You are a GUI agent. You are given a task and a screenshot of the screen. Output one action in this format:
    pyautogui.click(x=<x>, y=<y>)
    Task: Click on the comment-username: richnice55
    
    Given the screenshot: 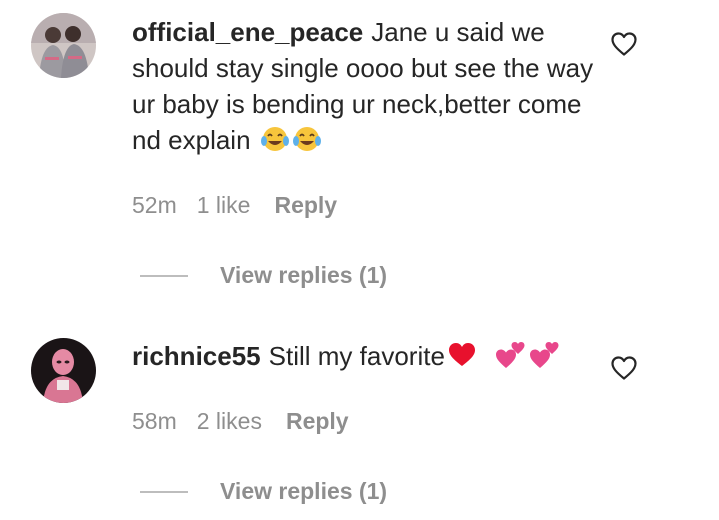 What is the action you would take?
    pyautogui.click(x=196, y=356)
    